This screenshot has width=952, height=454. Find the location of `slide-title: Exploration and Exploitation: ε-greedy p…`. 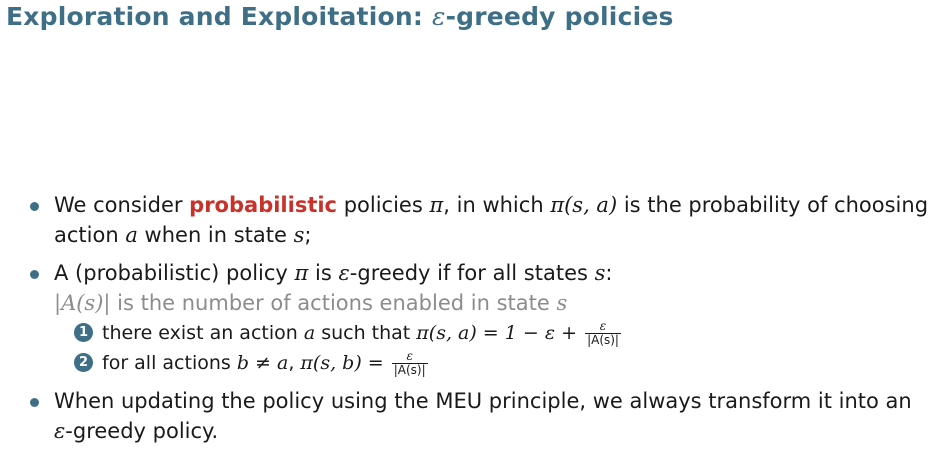

slide-title: Exploration and Exploitation: ε-greedy p… is located at coordinates (340, 16).